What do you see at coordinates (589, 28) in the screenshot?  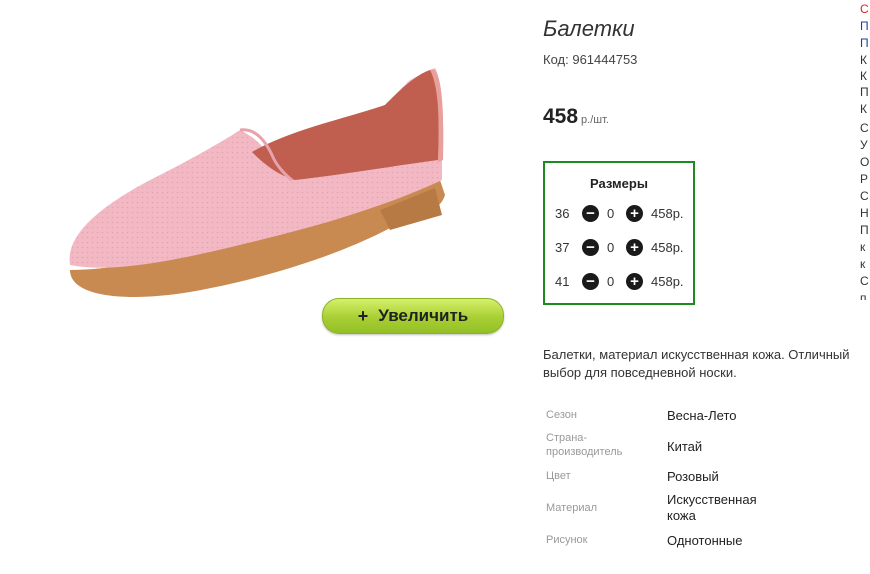 I see `product-title: Балетки` at bounding box center [589, 28].